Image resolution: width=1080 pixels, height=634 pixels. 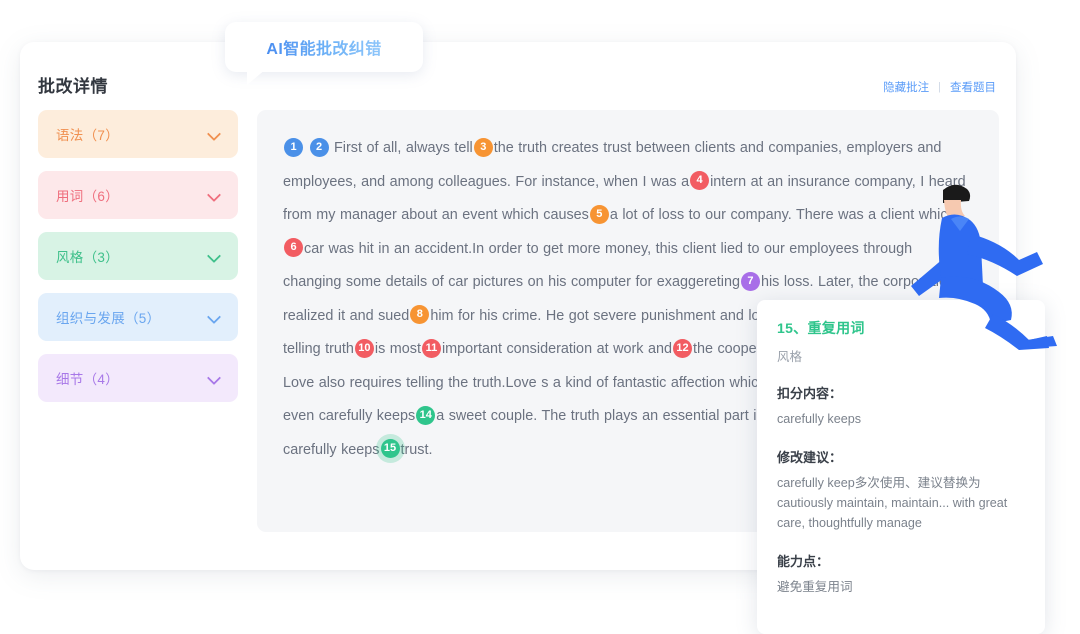 What do you see at coordinates (88, 379) in the screenshot?
I see `category-label-detail: 细节（4）` at bounding box center [88, 379].